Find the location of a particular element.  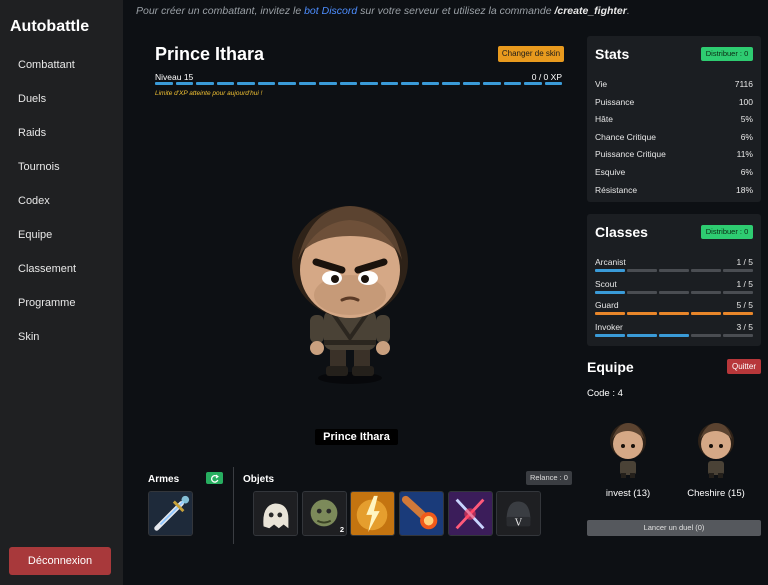

sidebar-item-duels: Duels is located at coordinates (32, 99).